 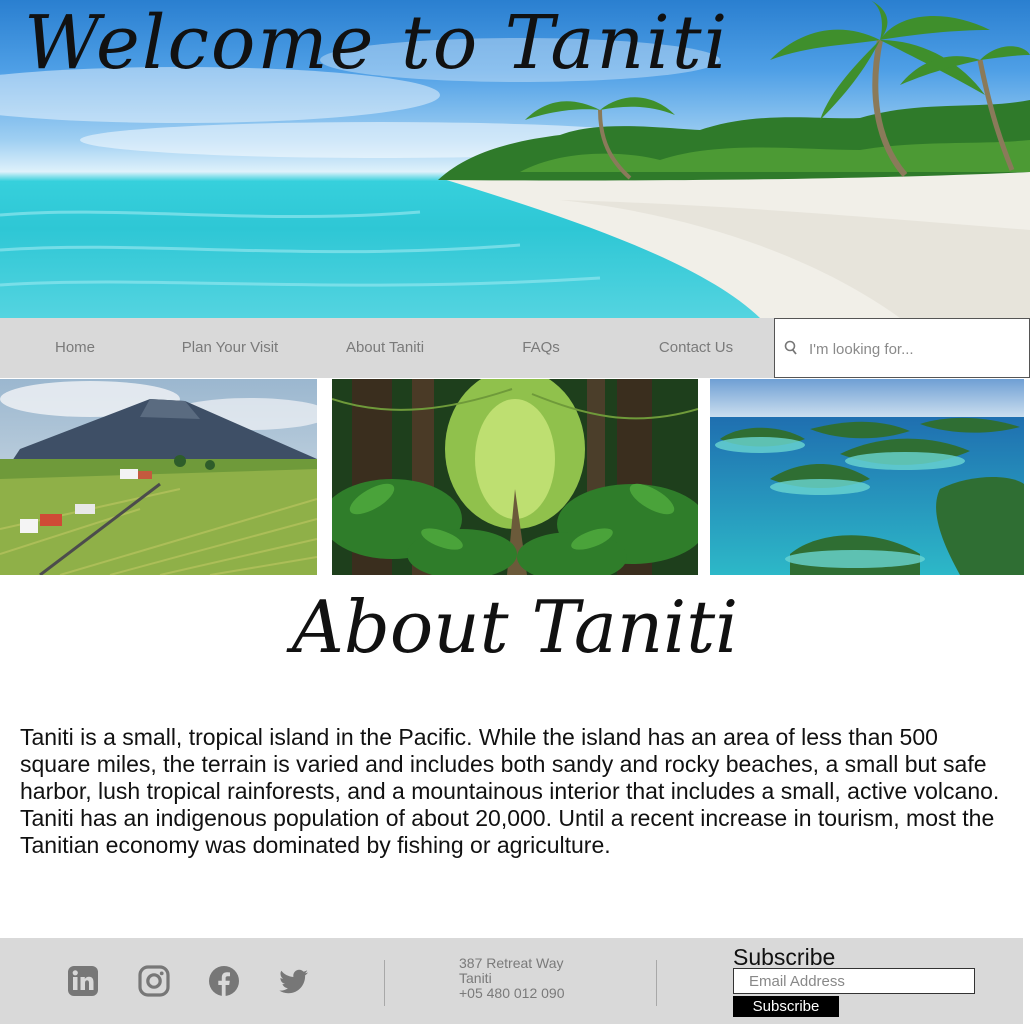 I want to click on linkedin-icon, so click(x=83, y=981).